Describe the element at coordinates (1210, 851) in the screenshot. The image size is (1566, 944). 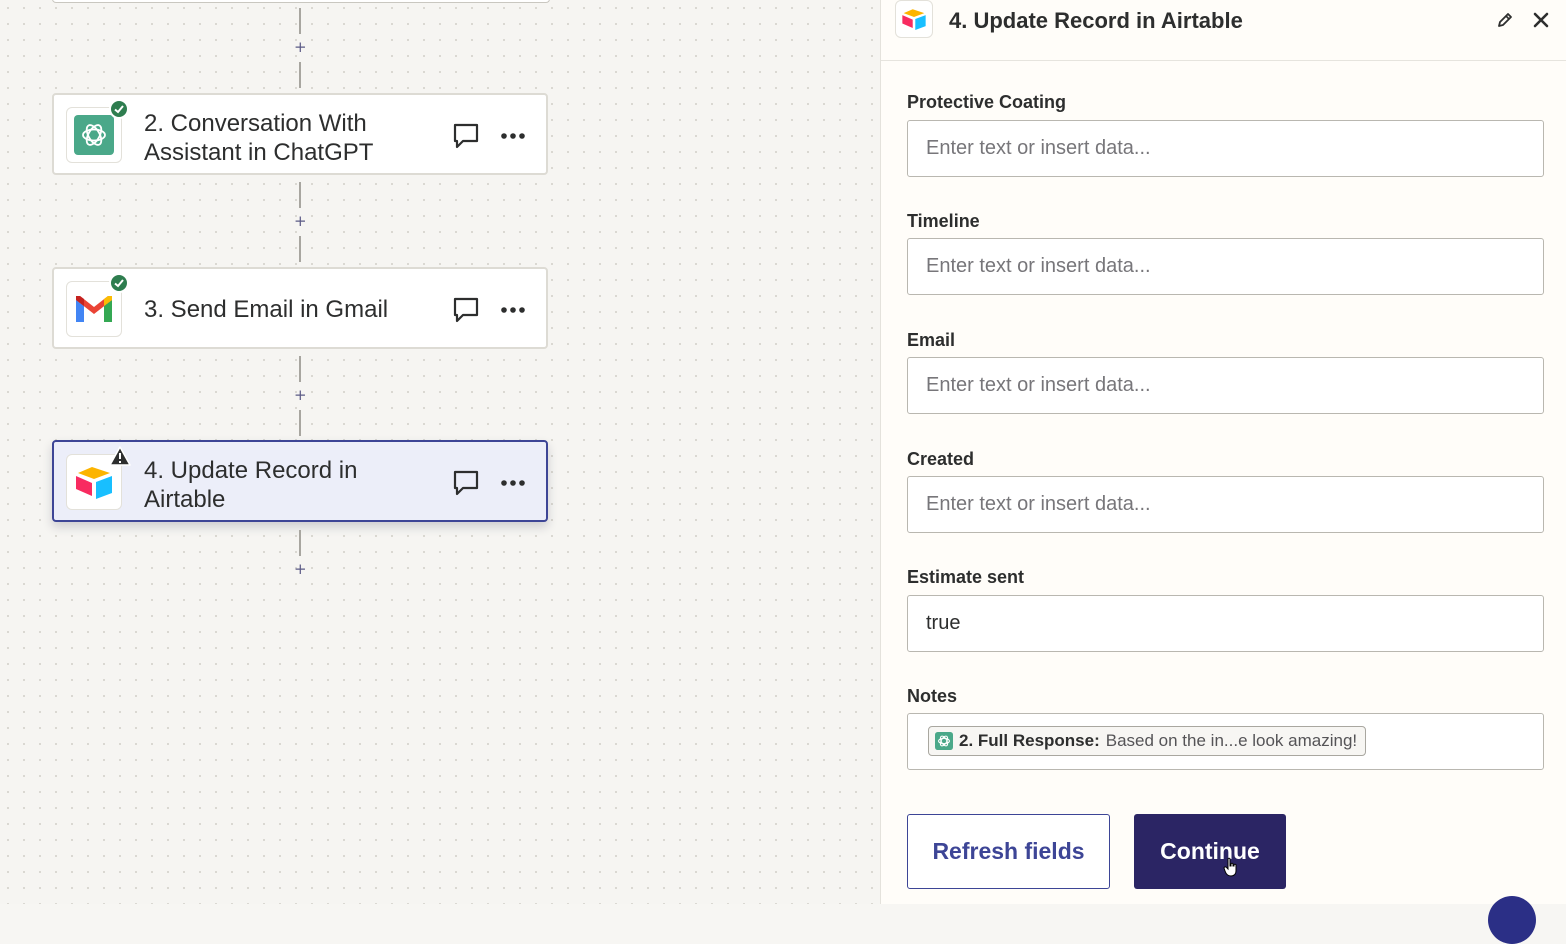
I see `continue-button: Continue` at that location.